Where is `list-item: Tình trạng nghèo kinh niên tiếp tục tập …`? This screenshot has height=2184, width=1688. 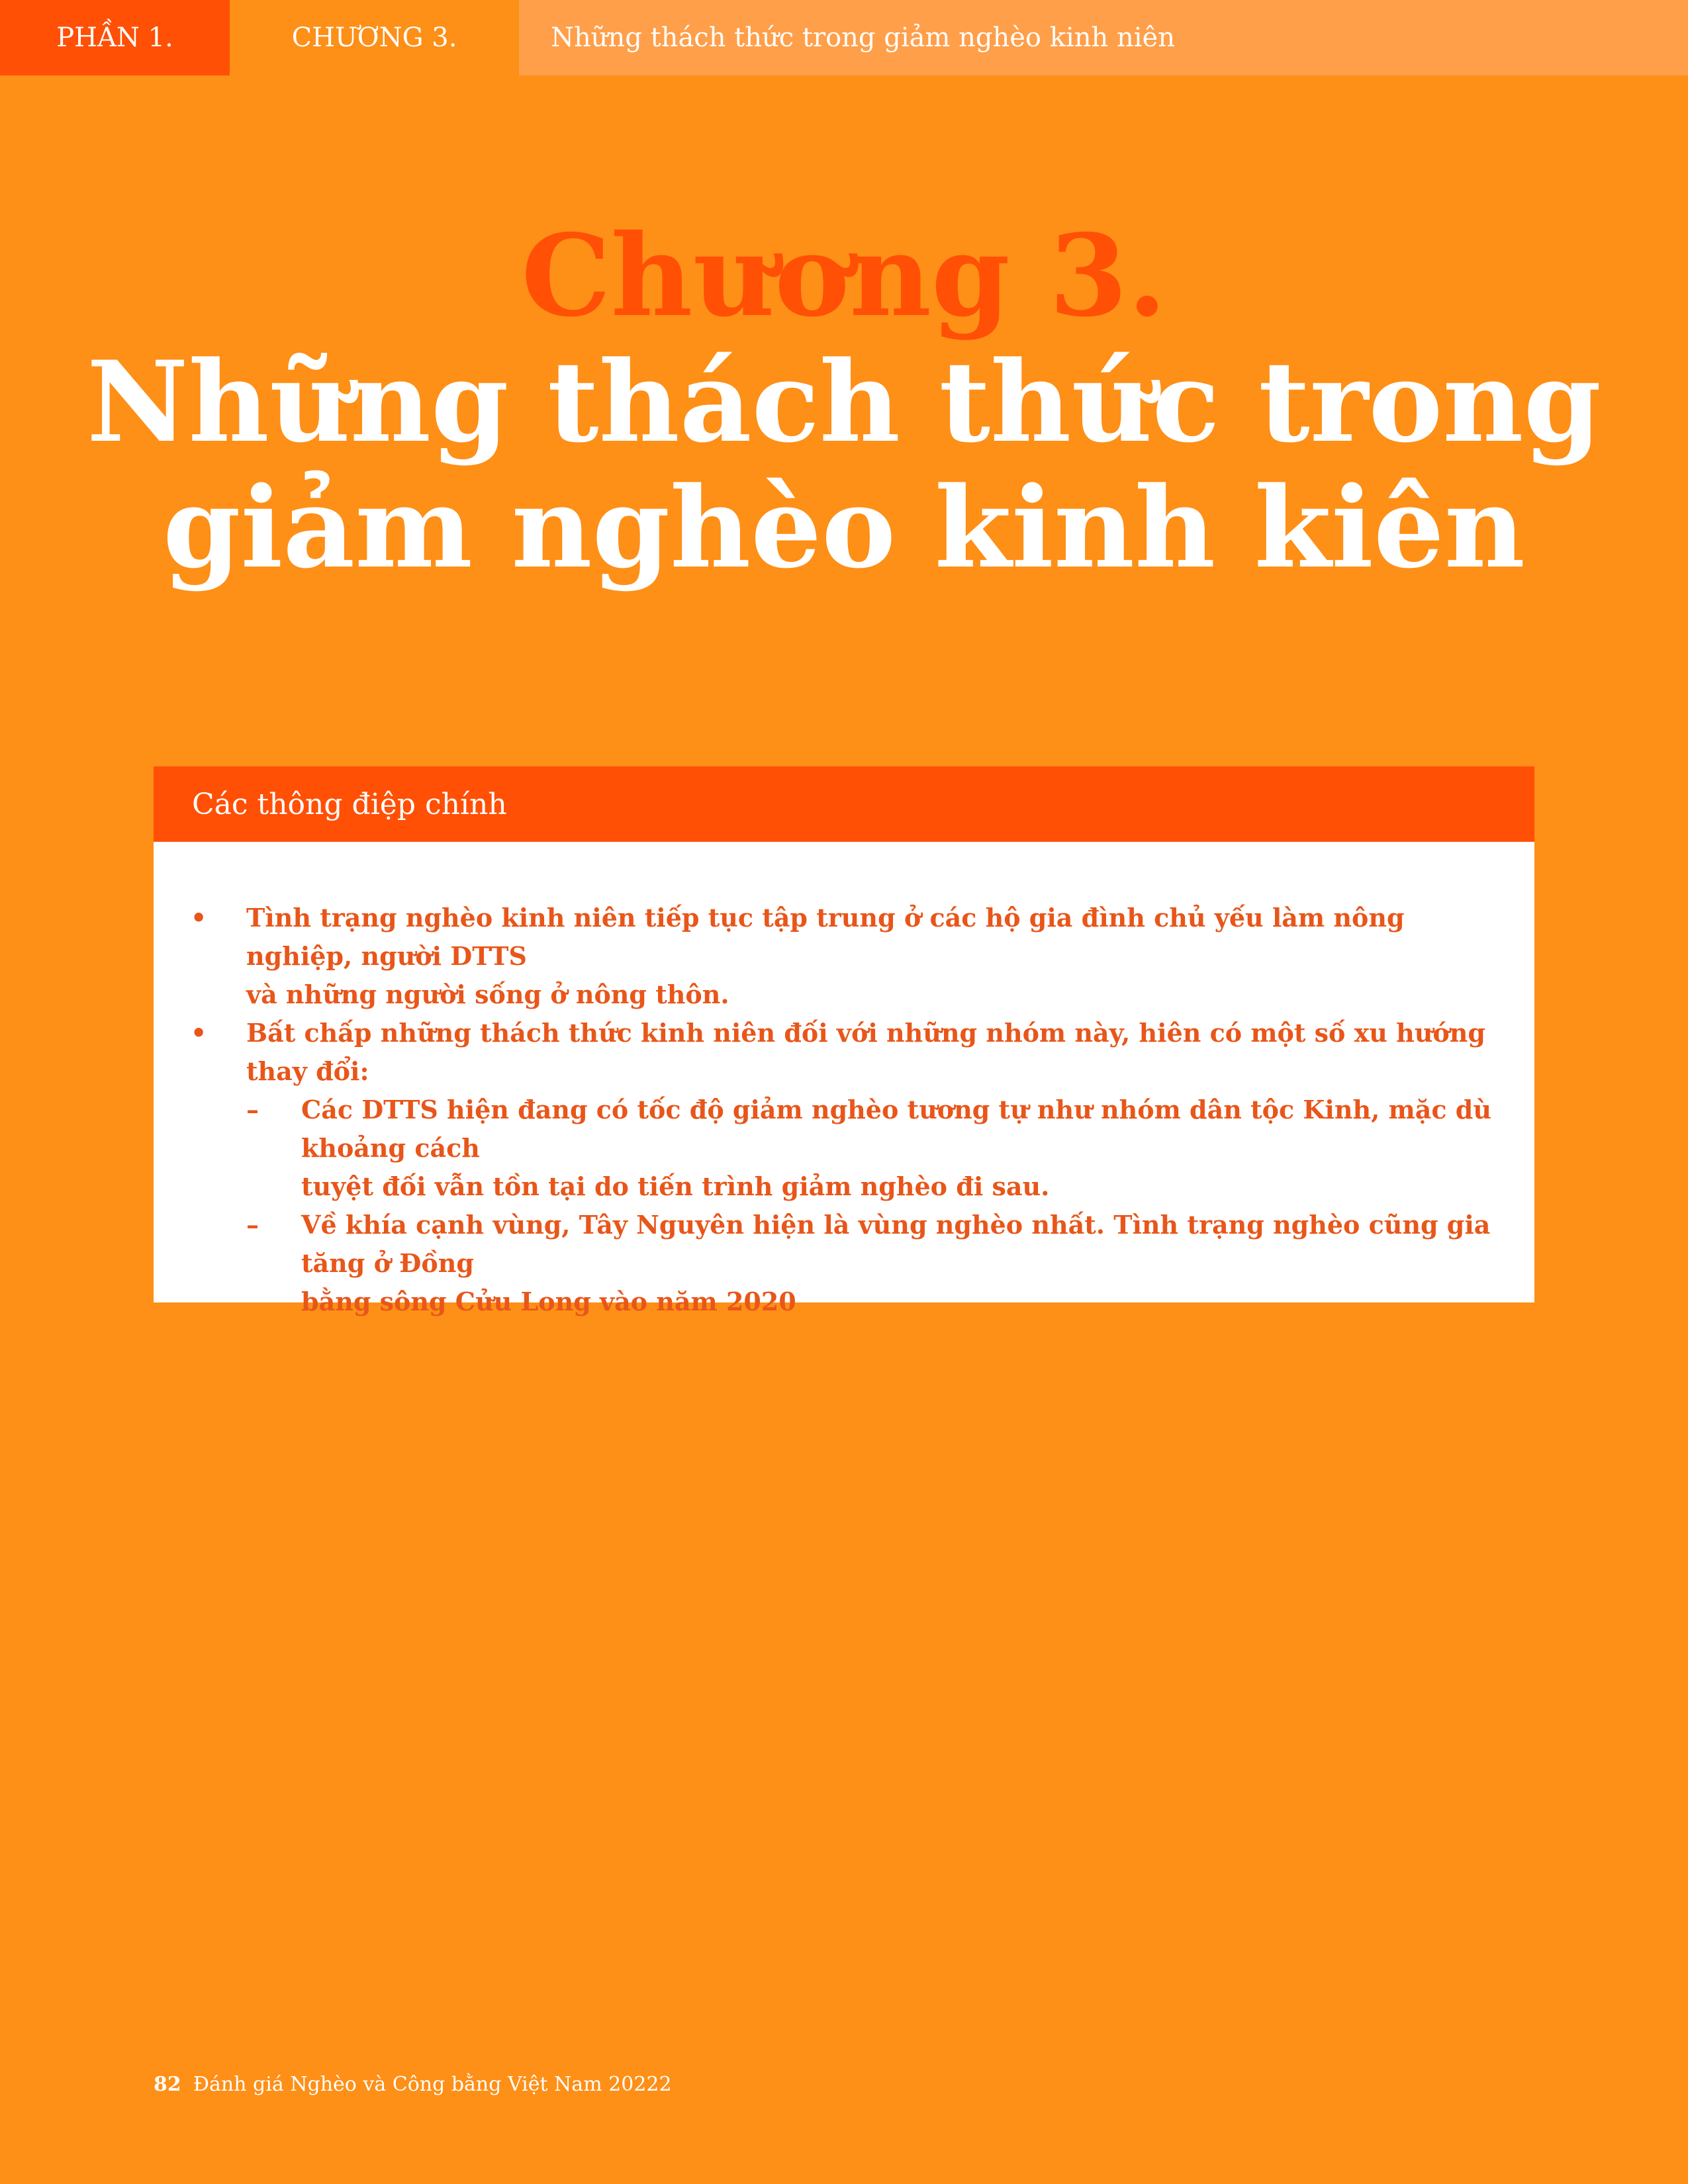
list-item: Tình trạng nghèo kinh niên tiếp tục tập … is located at coordinates (875, 957).